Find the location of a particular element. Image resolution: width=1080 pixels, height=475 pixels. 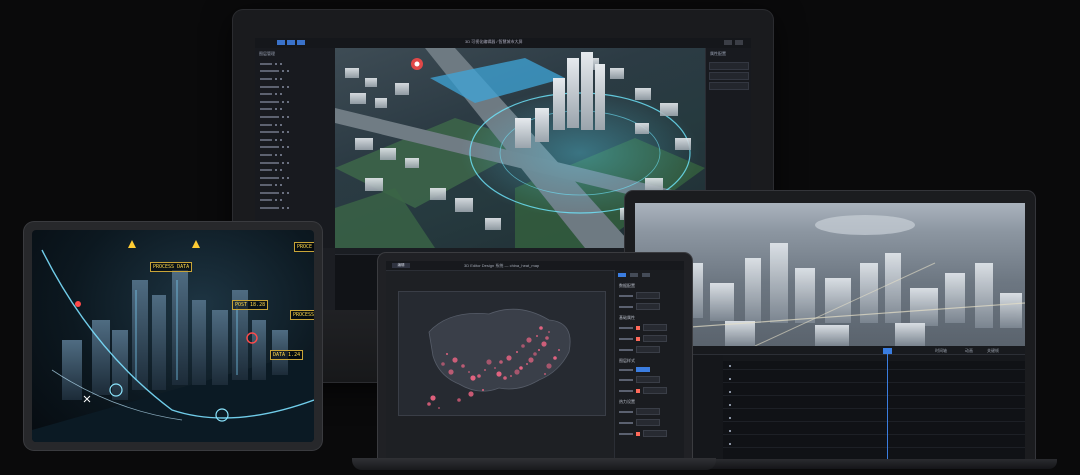

callout-label: PROCE is located at coordinates (304, 247).